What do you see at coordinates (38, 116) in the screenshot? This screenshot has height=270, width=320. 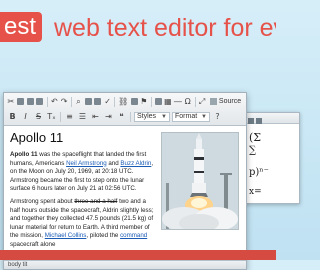 I see `strikethrough-icon: S` at bounding box center [38, 116].